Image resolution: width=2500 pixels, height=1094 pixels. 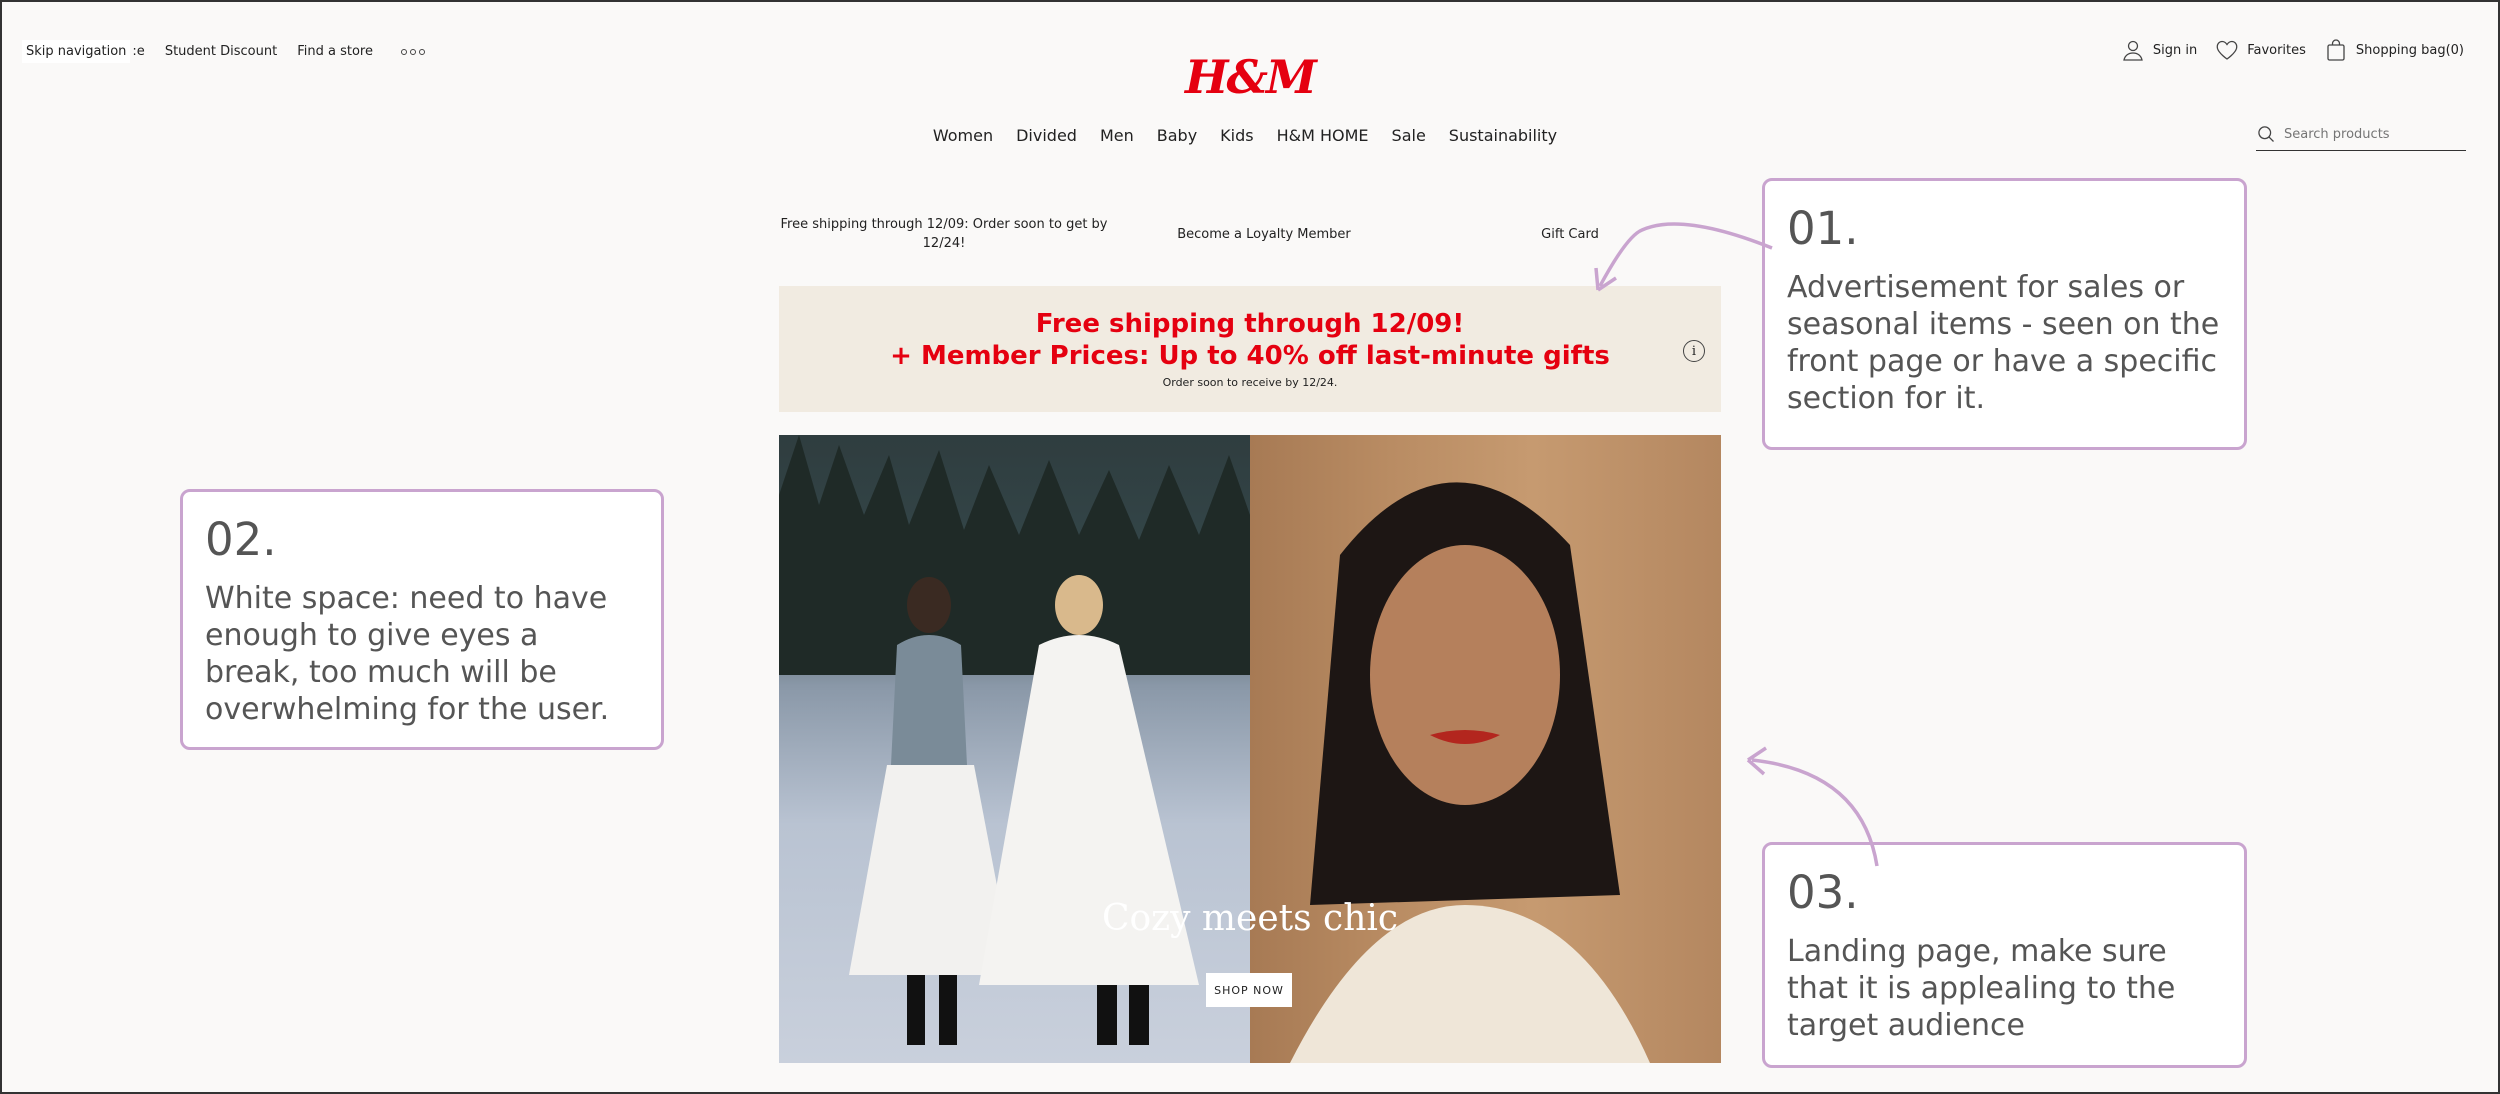 What do you see at coordinates (1177, 135) in the screenshot?
I see `nav-item-baby: Baby` at bounding box center [1177, 135].